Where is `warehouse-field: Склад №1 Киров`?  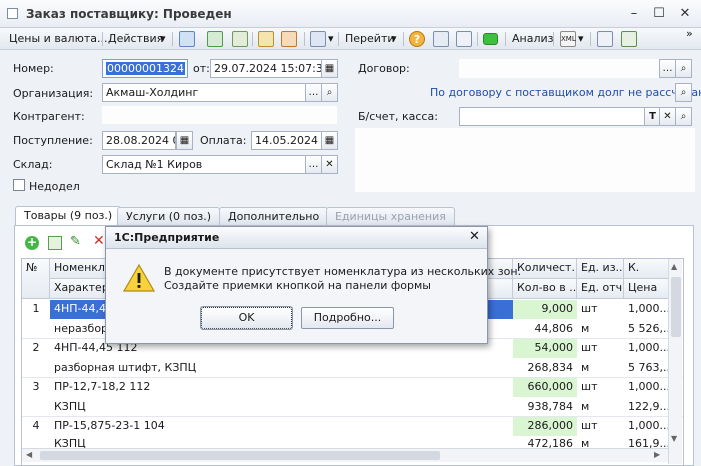
warehouse-field: Склад №1 Киров is located at coordinates (204, 164).